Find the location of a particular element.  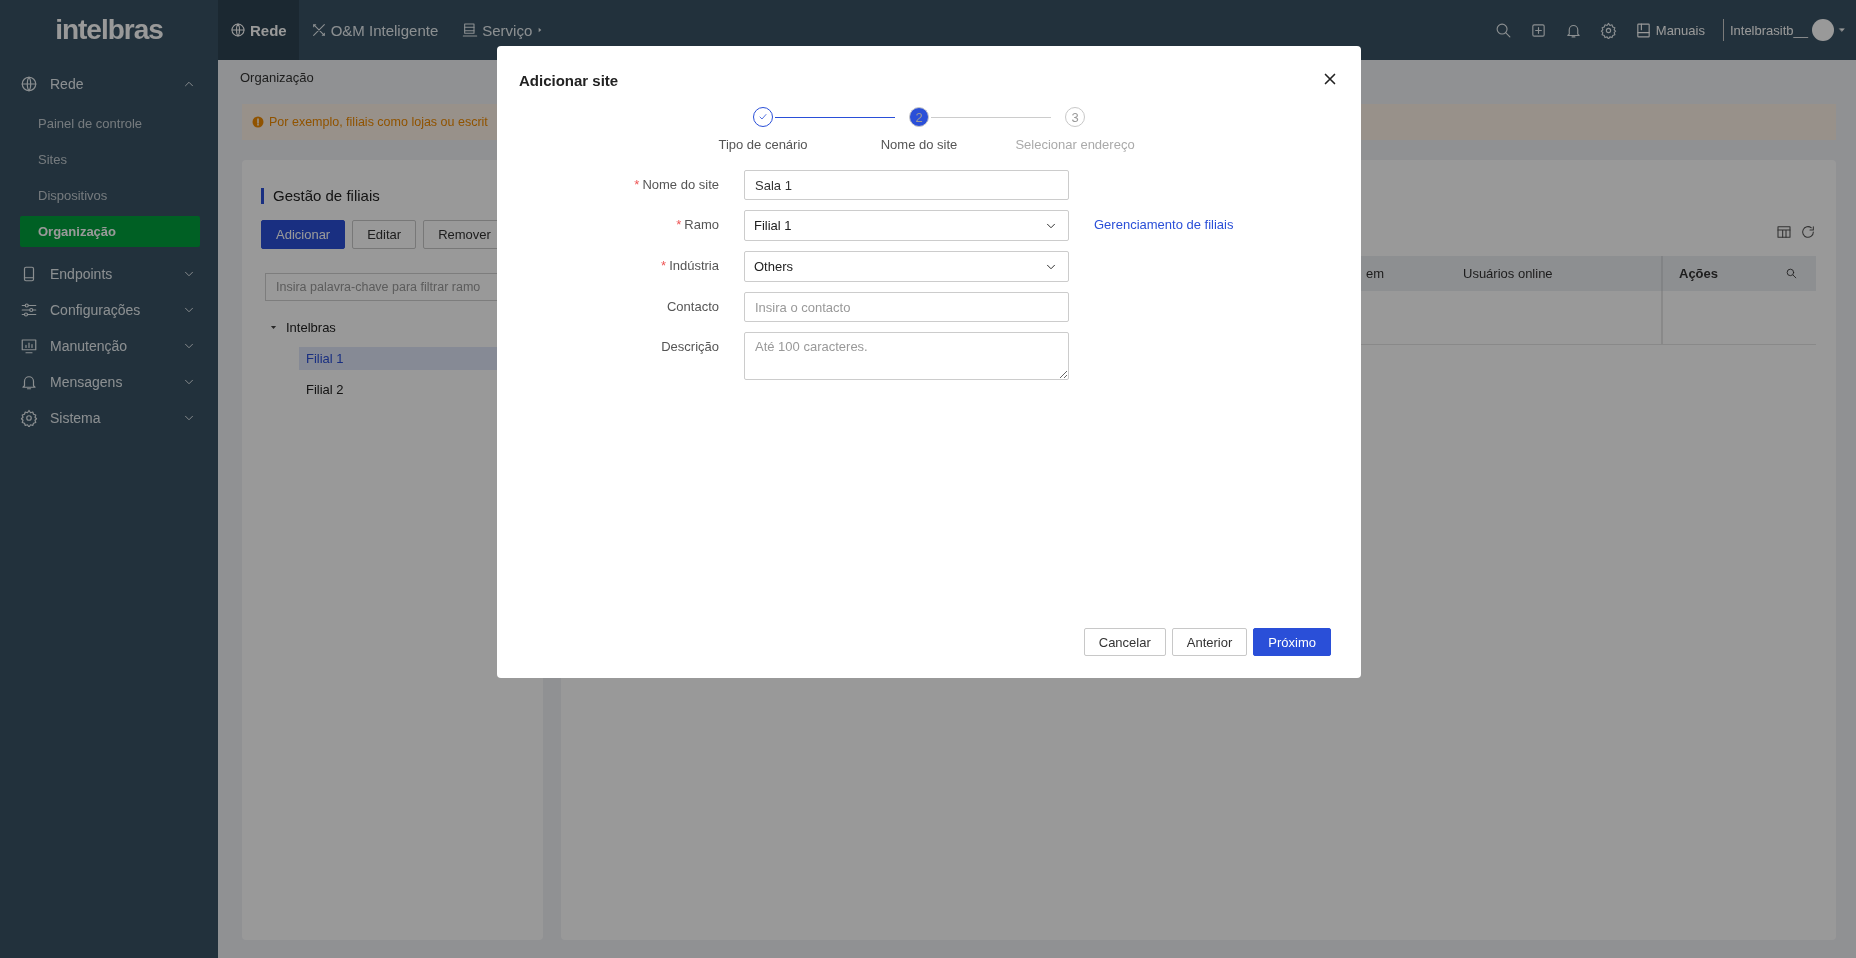

sidebar-subitem: Painel de controle is located at coordinates (110, 123).